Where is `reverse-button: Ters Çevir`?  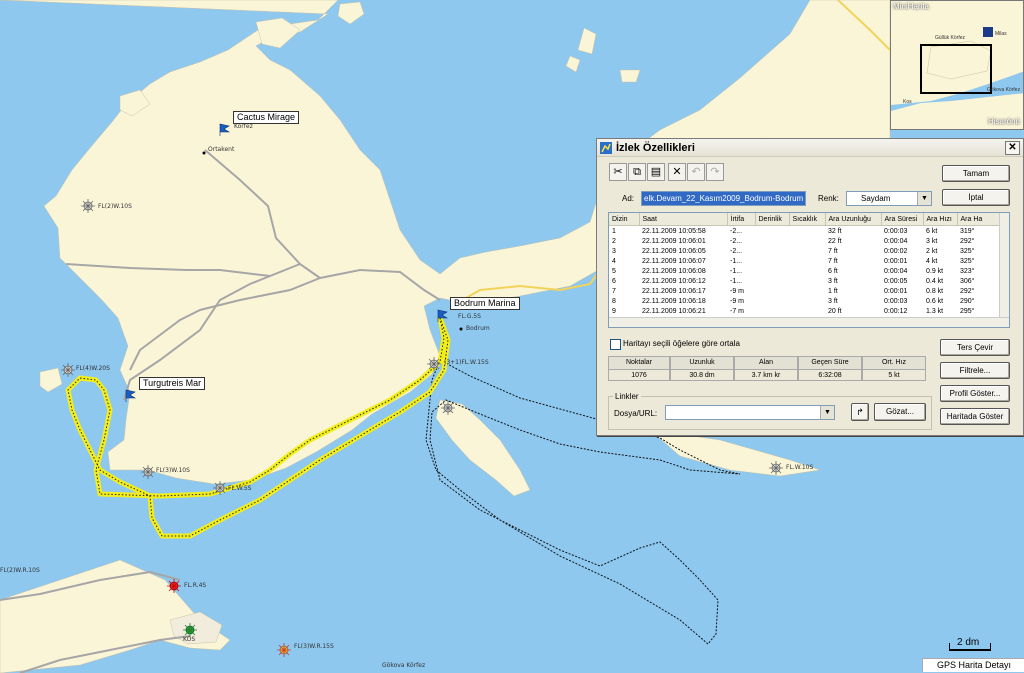 reverse-button: Ters Çevir is located at coordinates (975, 347).